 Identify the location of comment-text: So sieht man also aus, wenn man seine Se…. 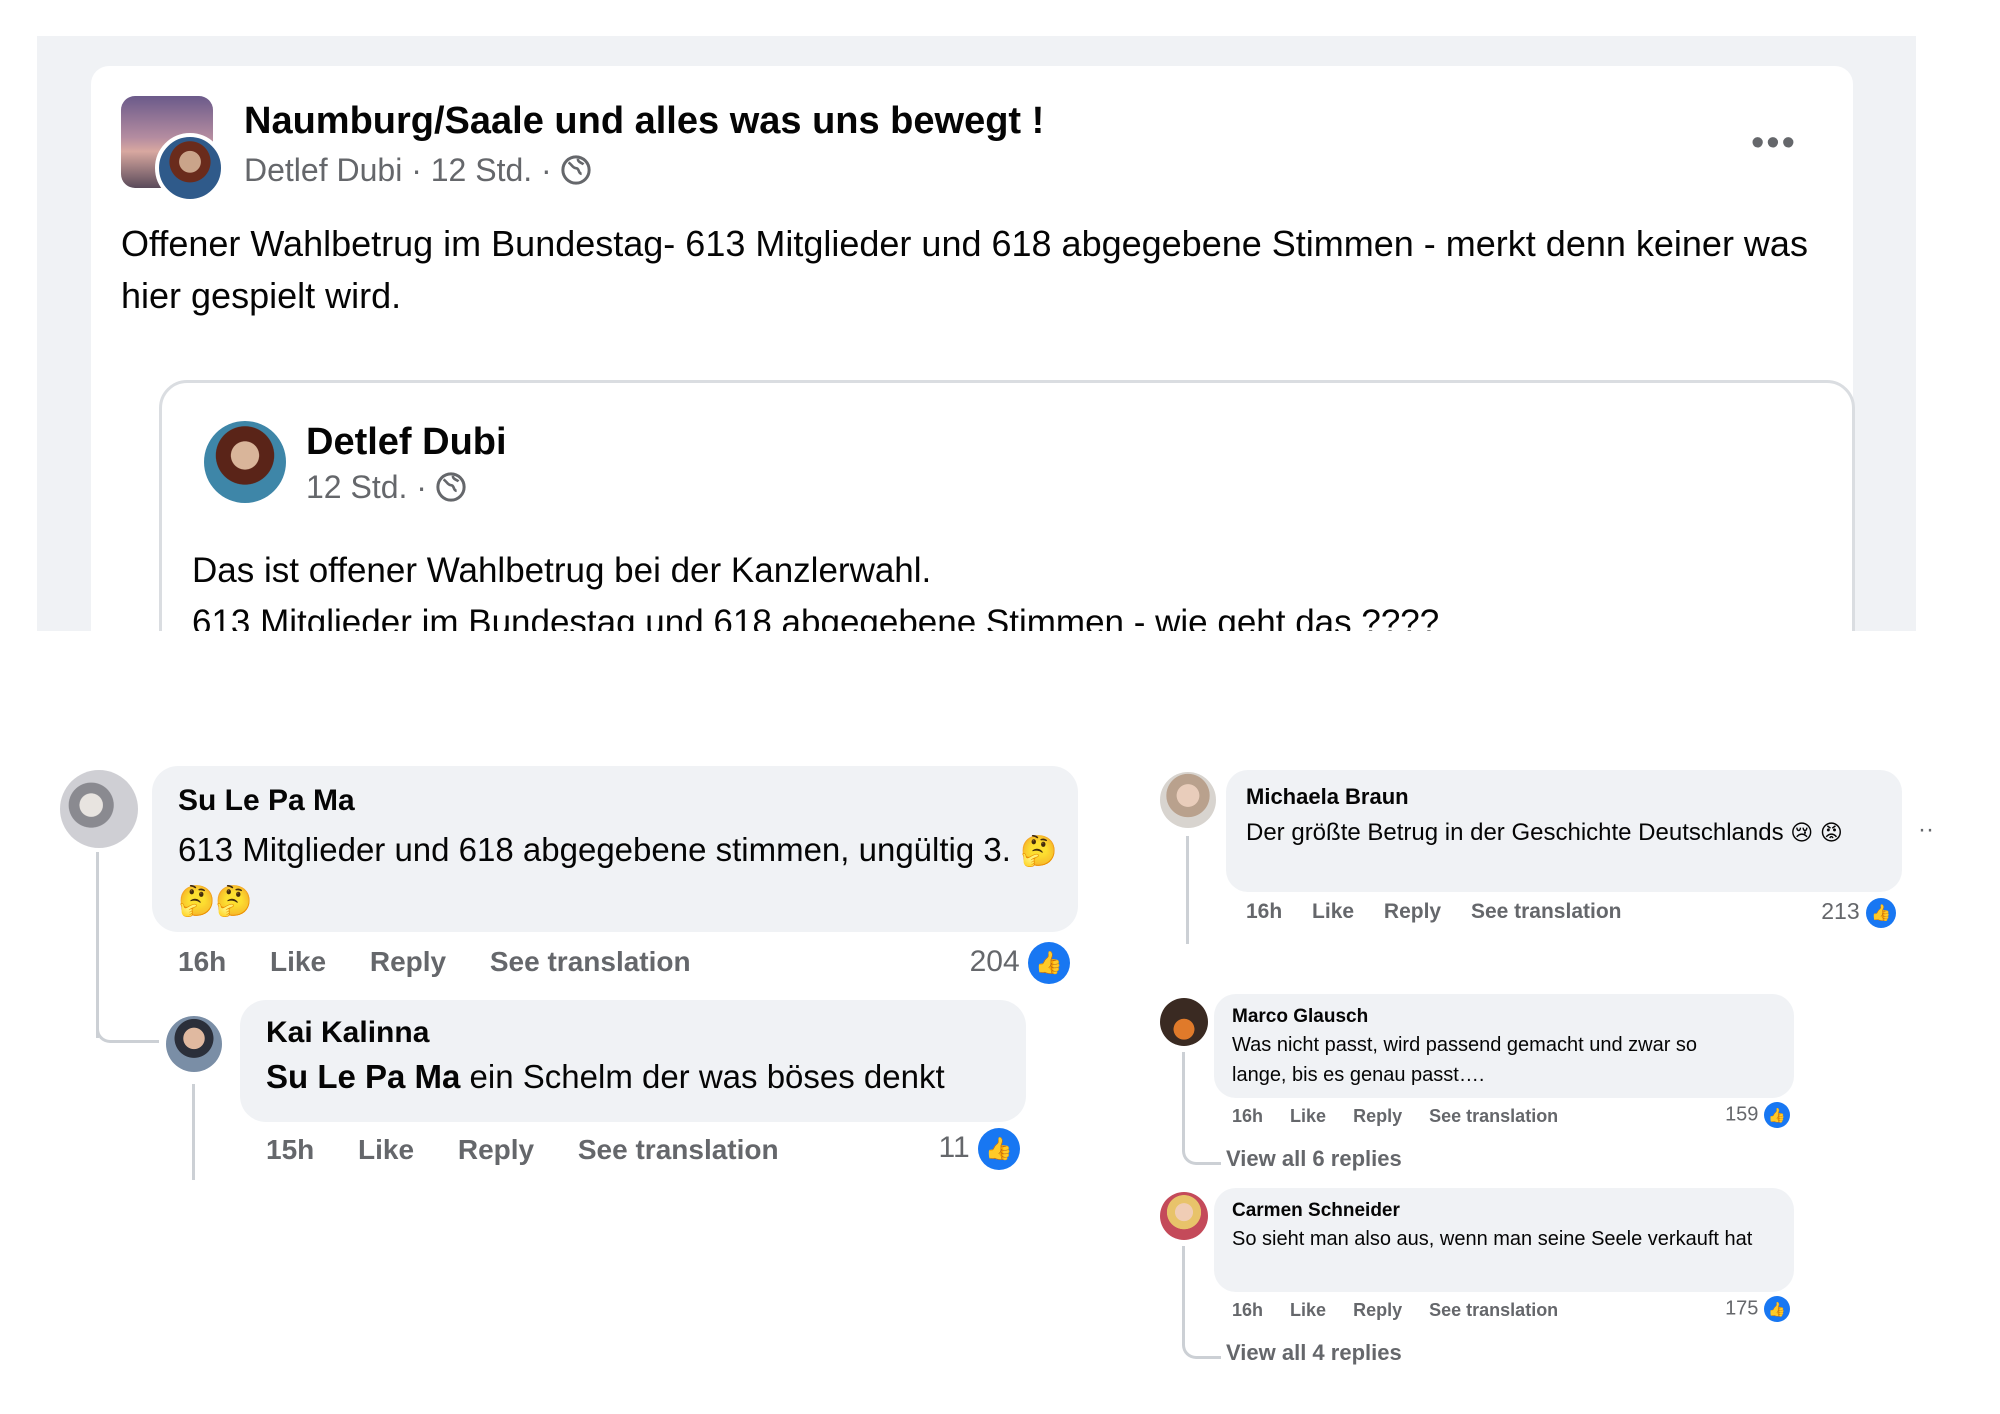
(1492, 1239).